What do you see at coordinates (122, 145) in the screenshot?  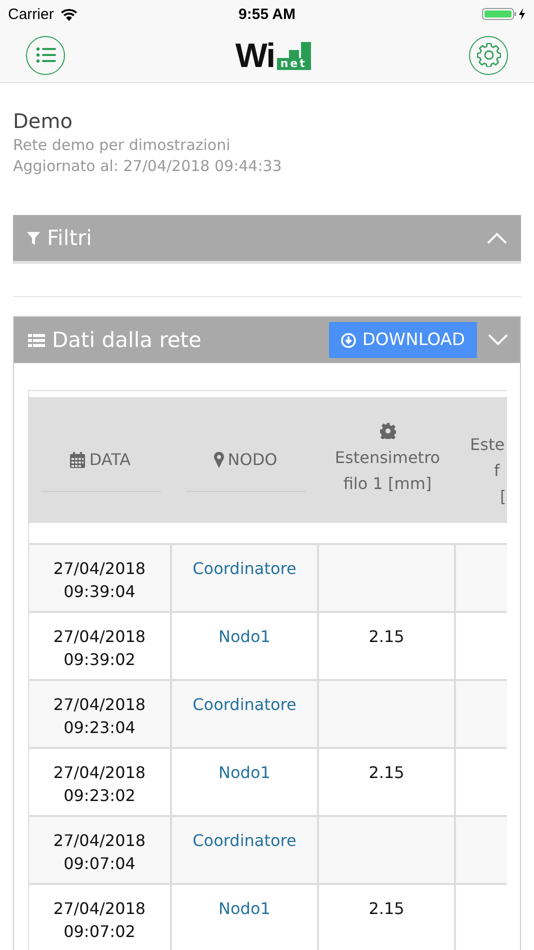 I see `network-description: Rete demo per dimostrazioni` at bounding box center [122, 145].